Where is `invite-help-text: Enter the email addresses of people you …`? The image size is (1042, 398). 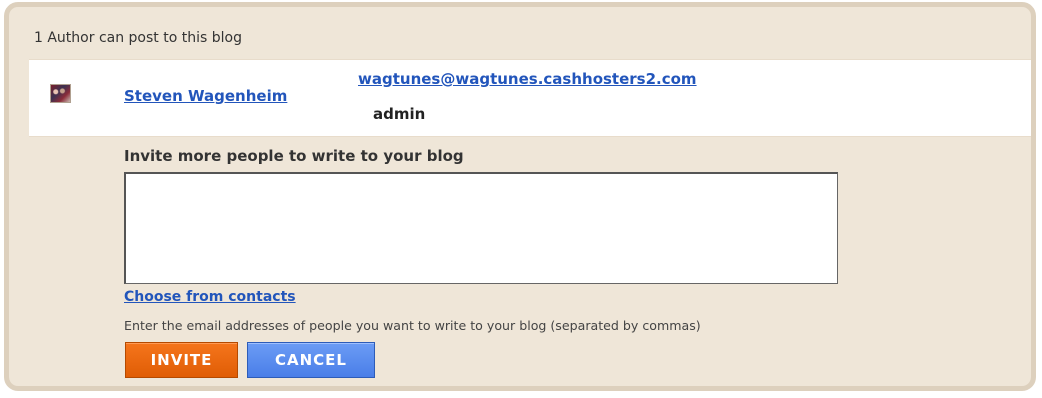 invite-help-text: Enter the email addresses of people you … is located at coordinates (412, 325).